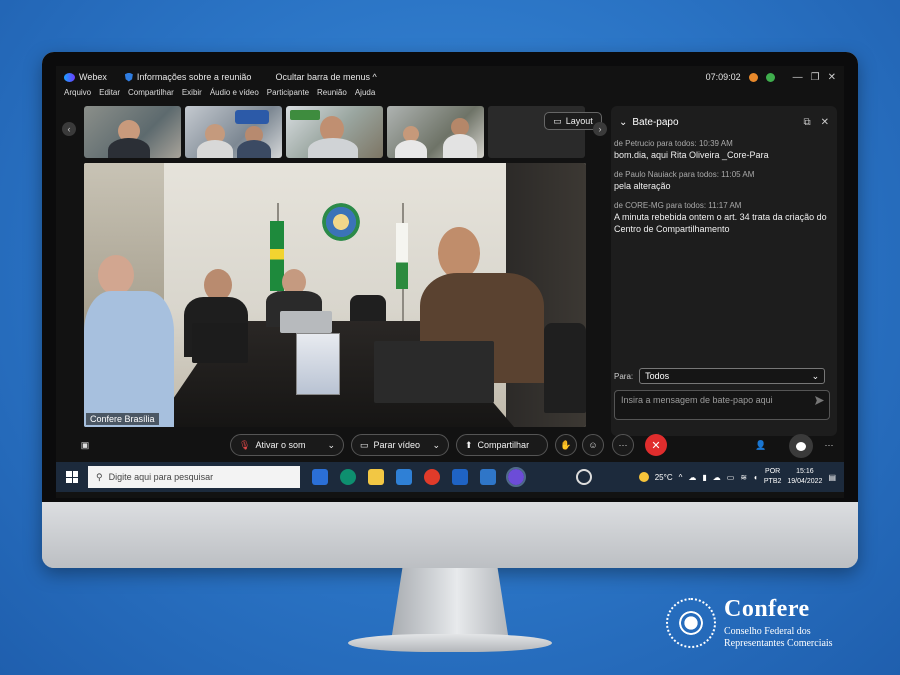 The width and height of the screenshot is (900, 675). Describe the element at coordinates (93, 77) in the screenshot. I see `app-name: Webex` at that location.